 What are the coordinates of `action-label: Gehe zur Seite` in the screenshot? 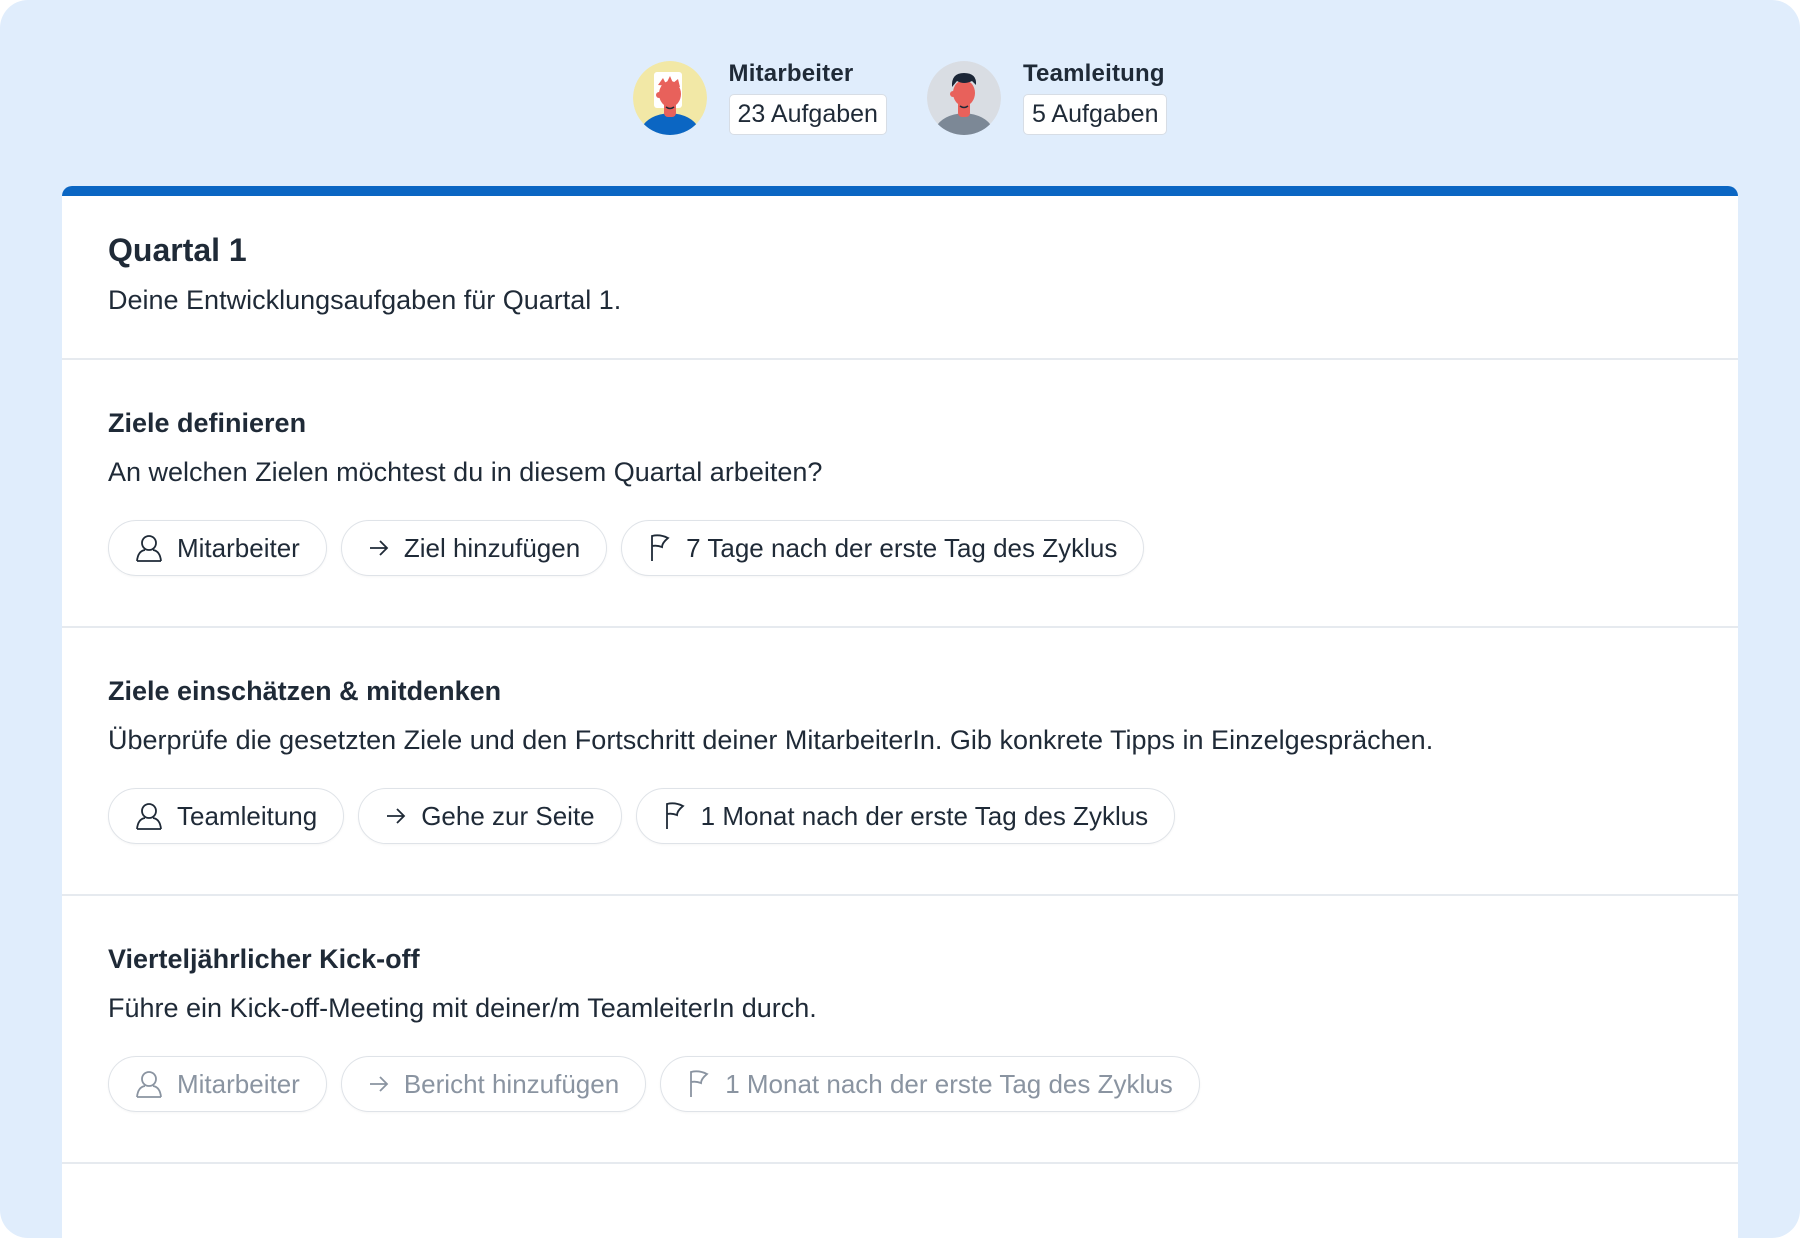 It's located at (508, 815).